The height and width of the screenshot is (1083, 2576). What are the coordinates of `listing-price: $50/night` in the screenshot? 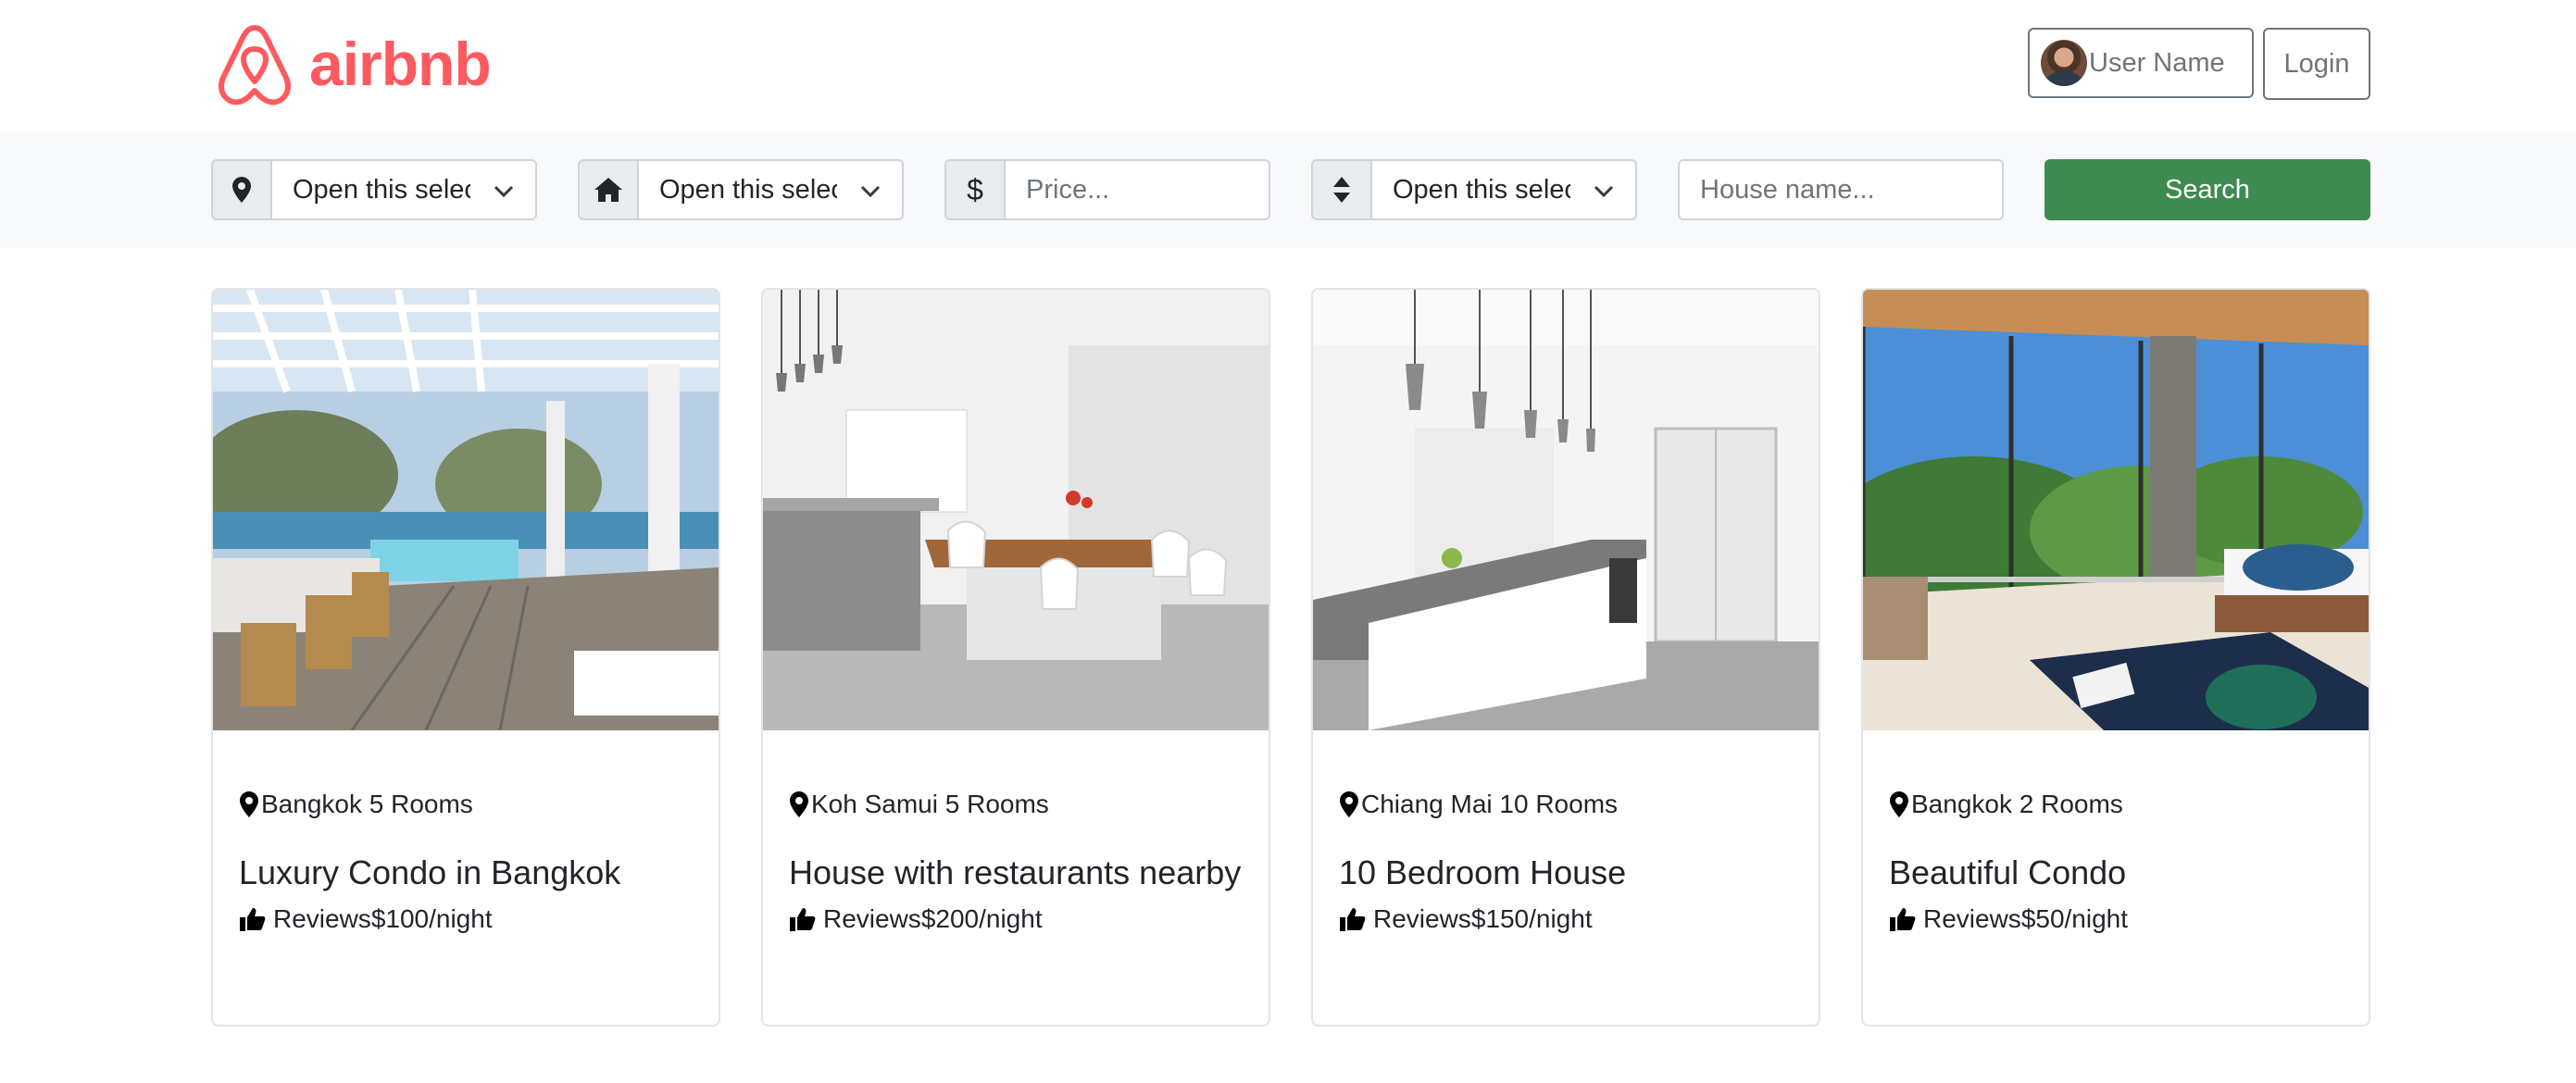 It's located at (2075, 918).